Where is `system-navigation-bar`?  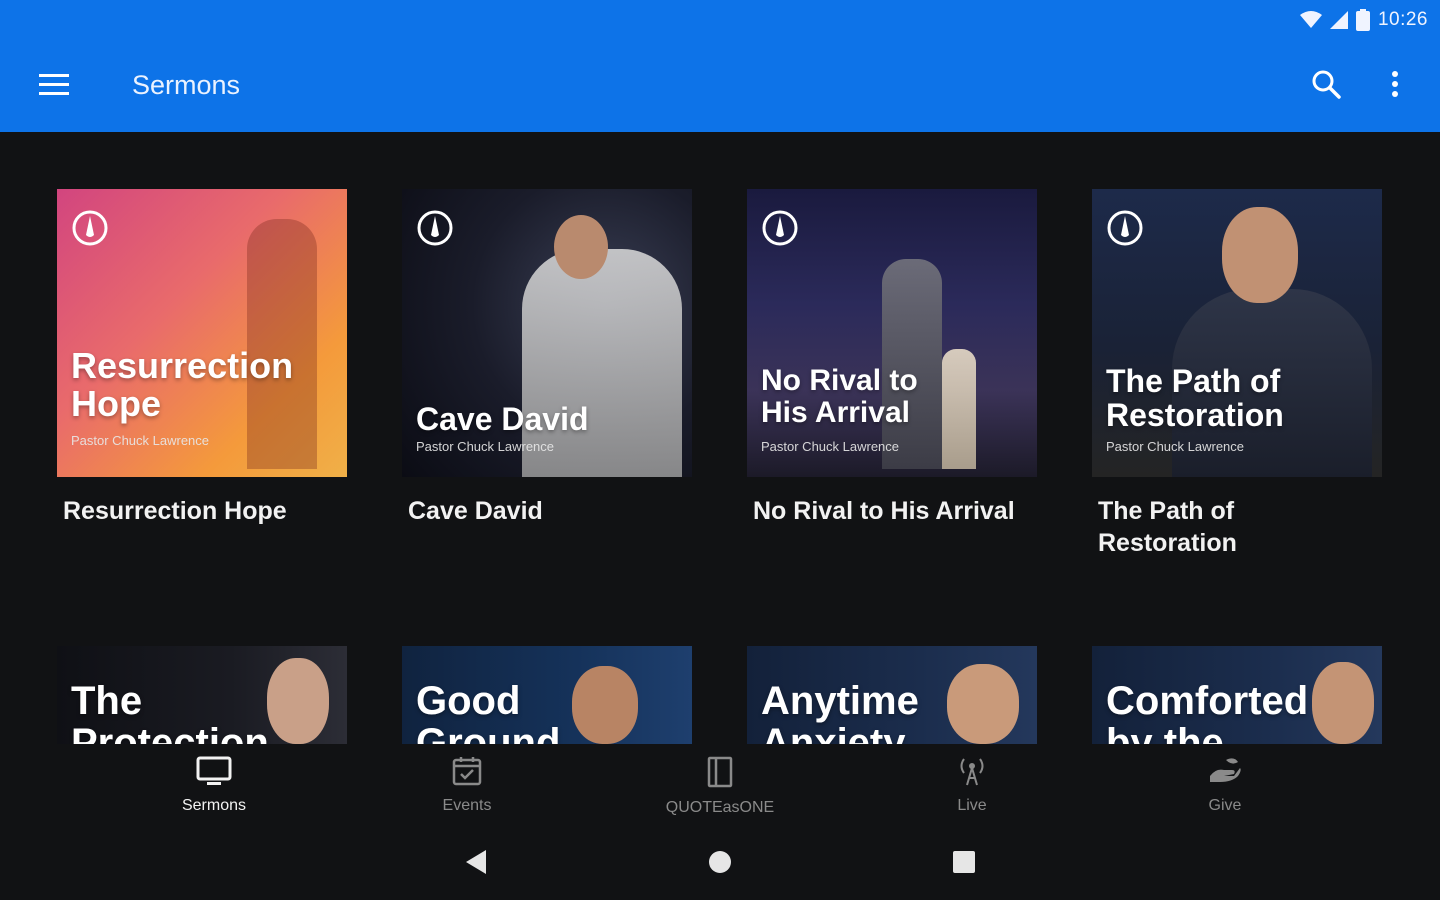 system-navigation-bar is located at coordinates (720, 863).